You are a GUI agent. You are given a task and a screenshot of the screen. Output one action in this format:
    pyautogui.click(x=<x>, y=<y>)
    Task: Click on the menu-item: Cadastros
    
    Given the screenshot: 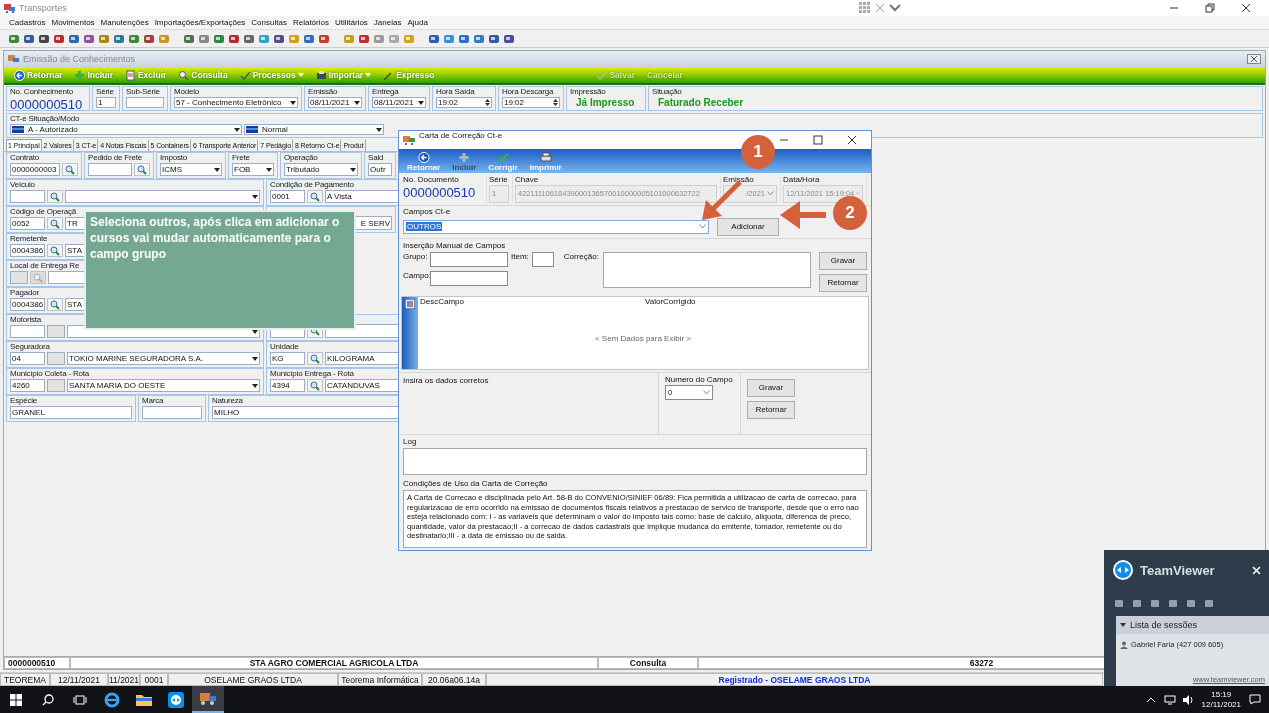 What is the action you would take?
    pyautogui.click(x=27, y=22)
    